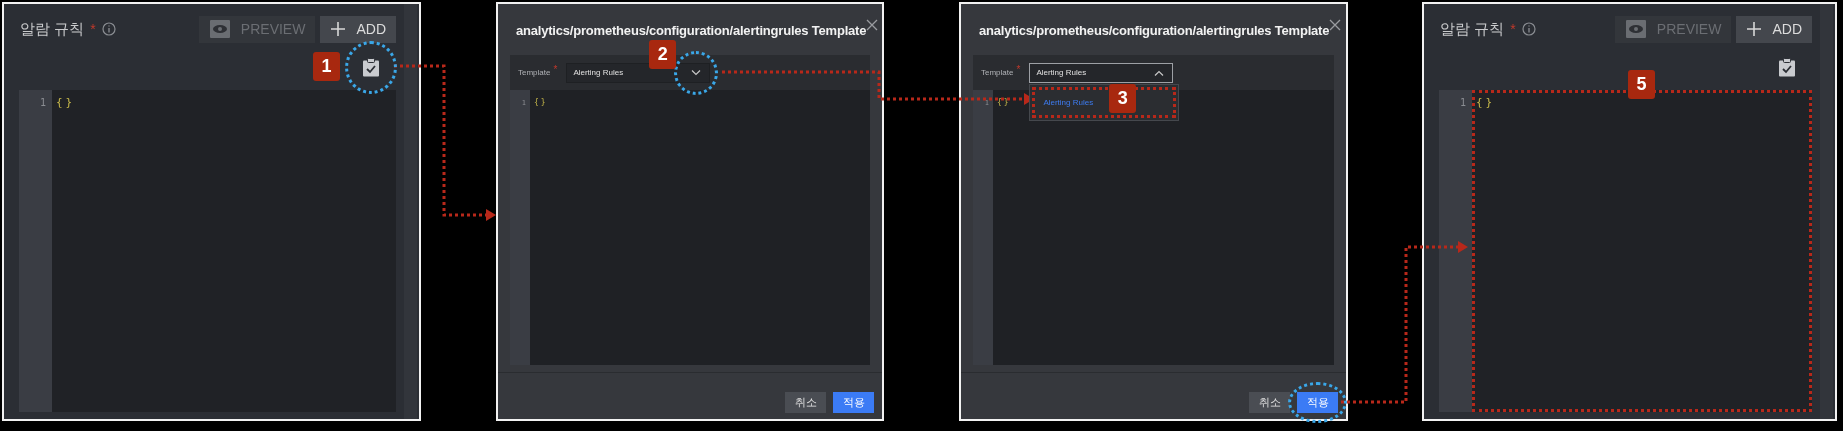  What do you see at coordinates (663, 54) in the screenshot?
I see `step-badge: 2` at bounding box center [663, 54].